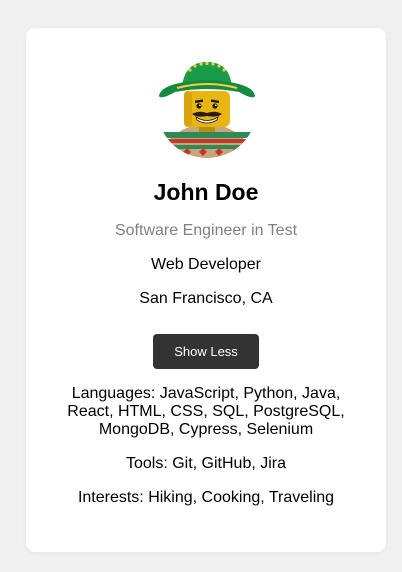  What do you see at coordinates (206, 497) in the screenshot?
I see `interests-text: Interests: Hiking, Cooking, Traveling` at bounding box center [206, 497].